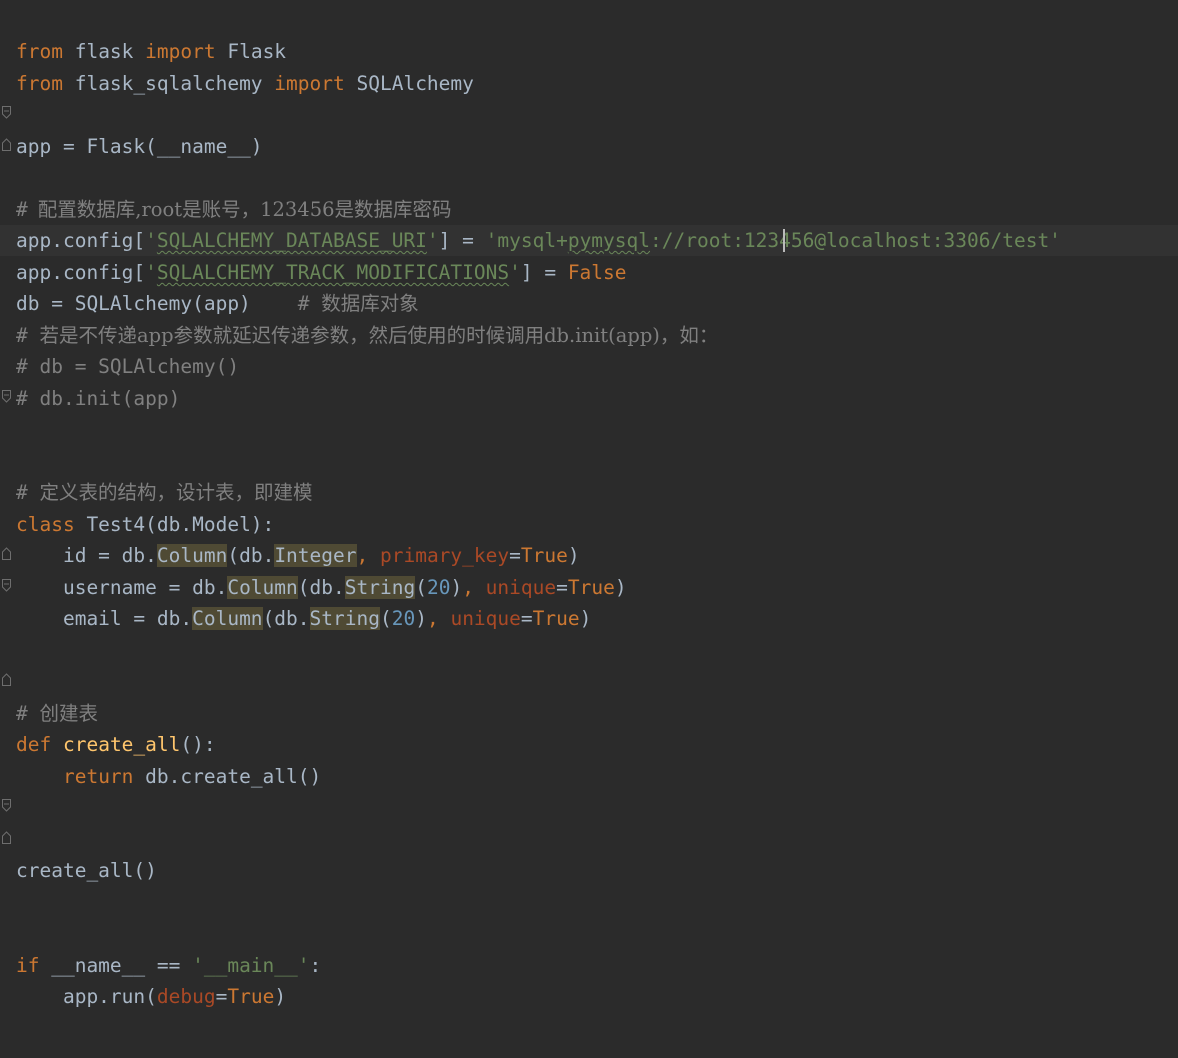  Describe the element at coordinates (914, 240) in the screenshot. I see `string: 3456@localhost:3306/test'` at that location.